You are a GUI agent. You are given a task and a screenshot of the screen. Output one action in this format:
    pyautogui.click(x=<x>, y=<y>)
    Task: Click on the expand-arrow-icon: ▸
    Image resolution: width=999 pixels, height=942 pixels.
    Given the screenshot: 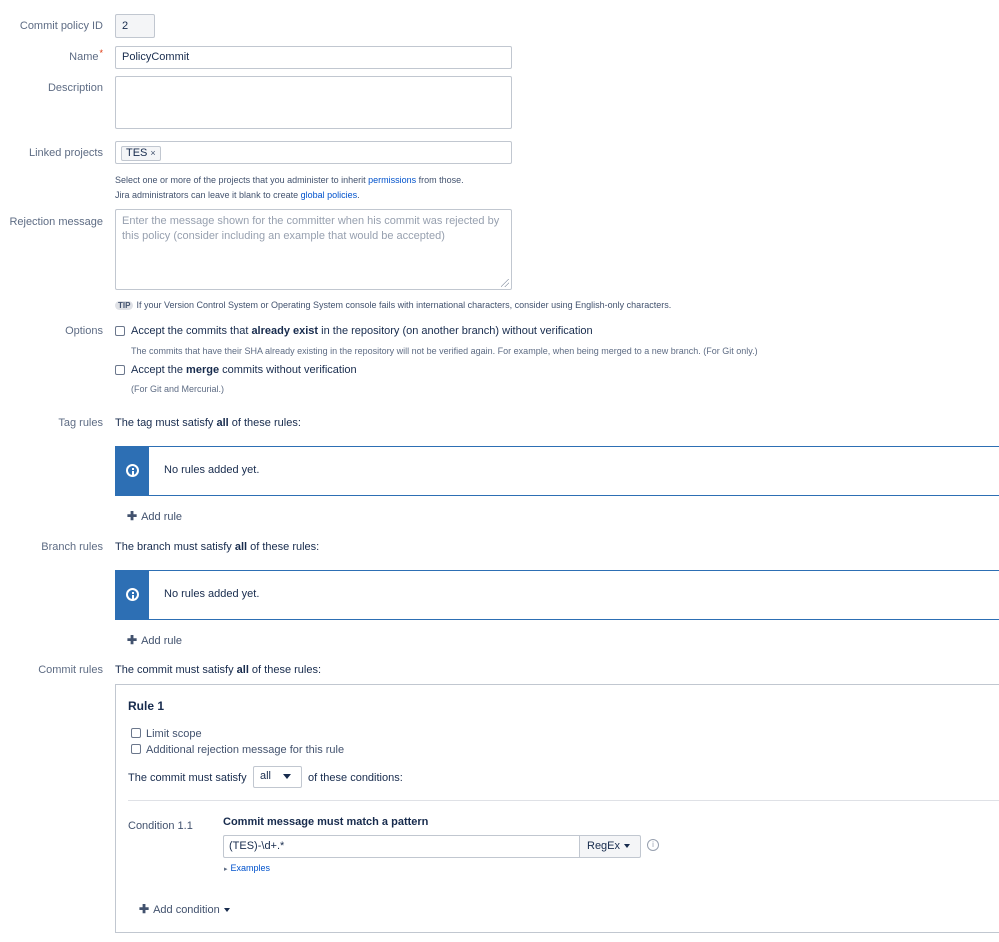 What is the action you would take?
    pyautogui.click(x=226, y=869)
    